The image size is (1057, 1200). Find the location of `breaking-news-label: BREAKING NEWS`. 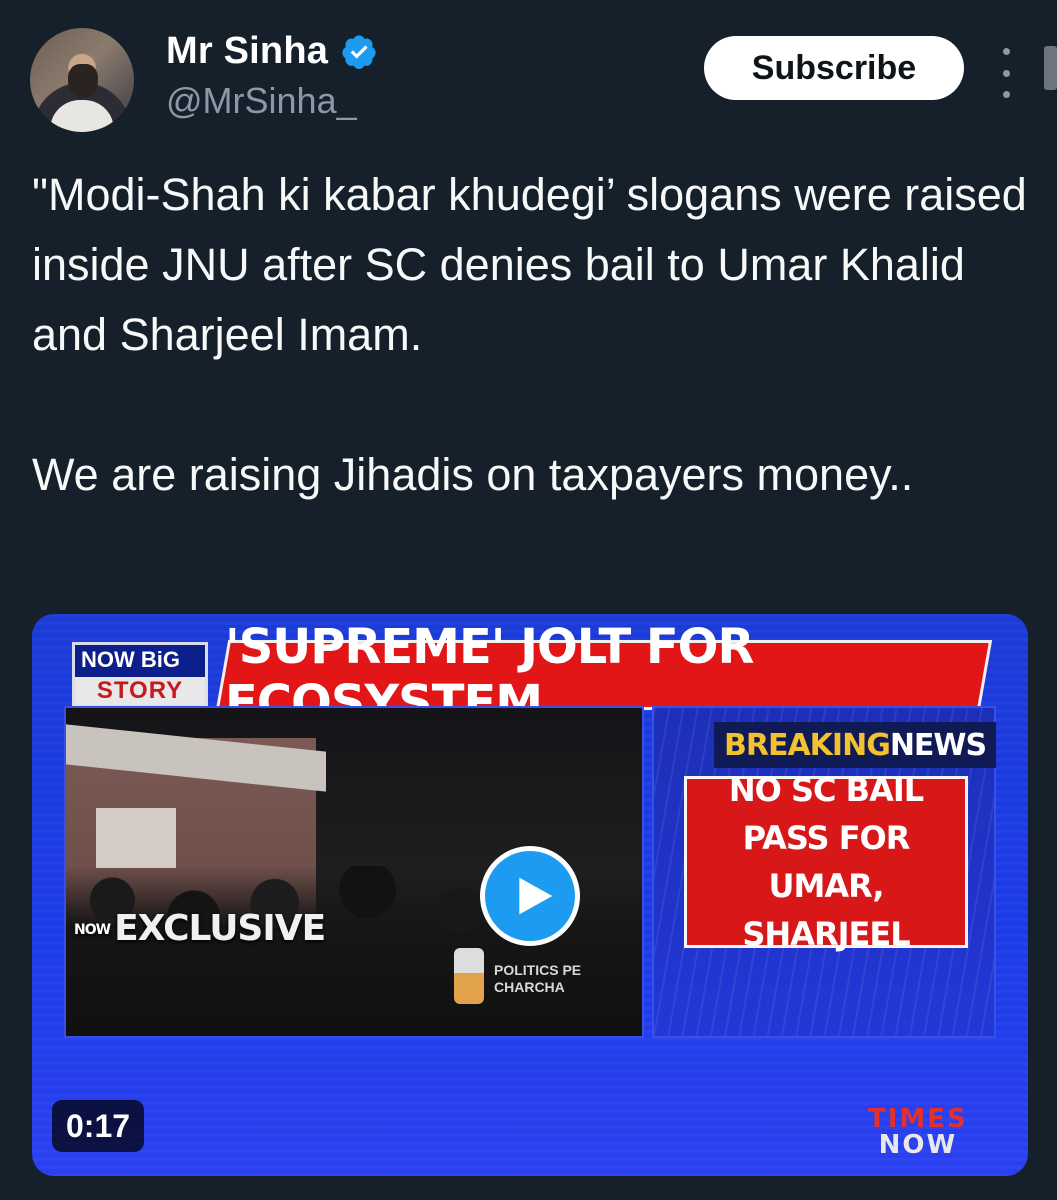

breaking-news-label: BREAKING NEWS is located at coordinates (855, 745).